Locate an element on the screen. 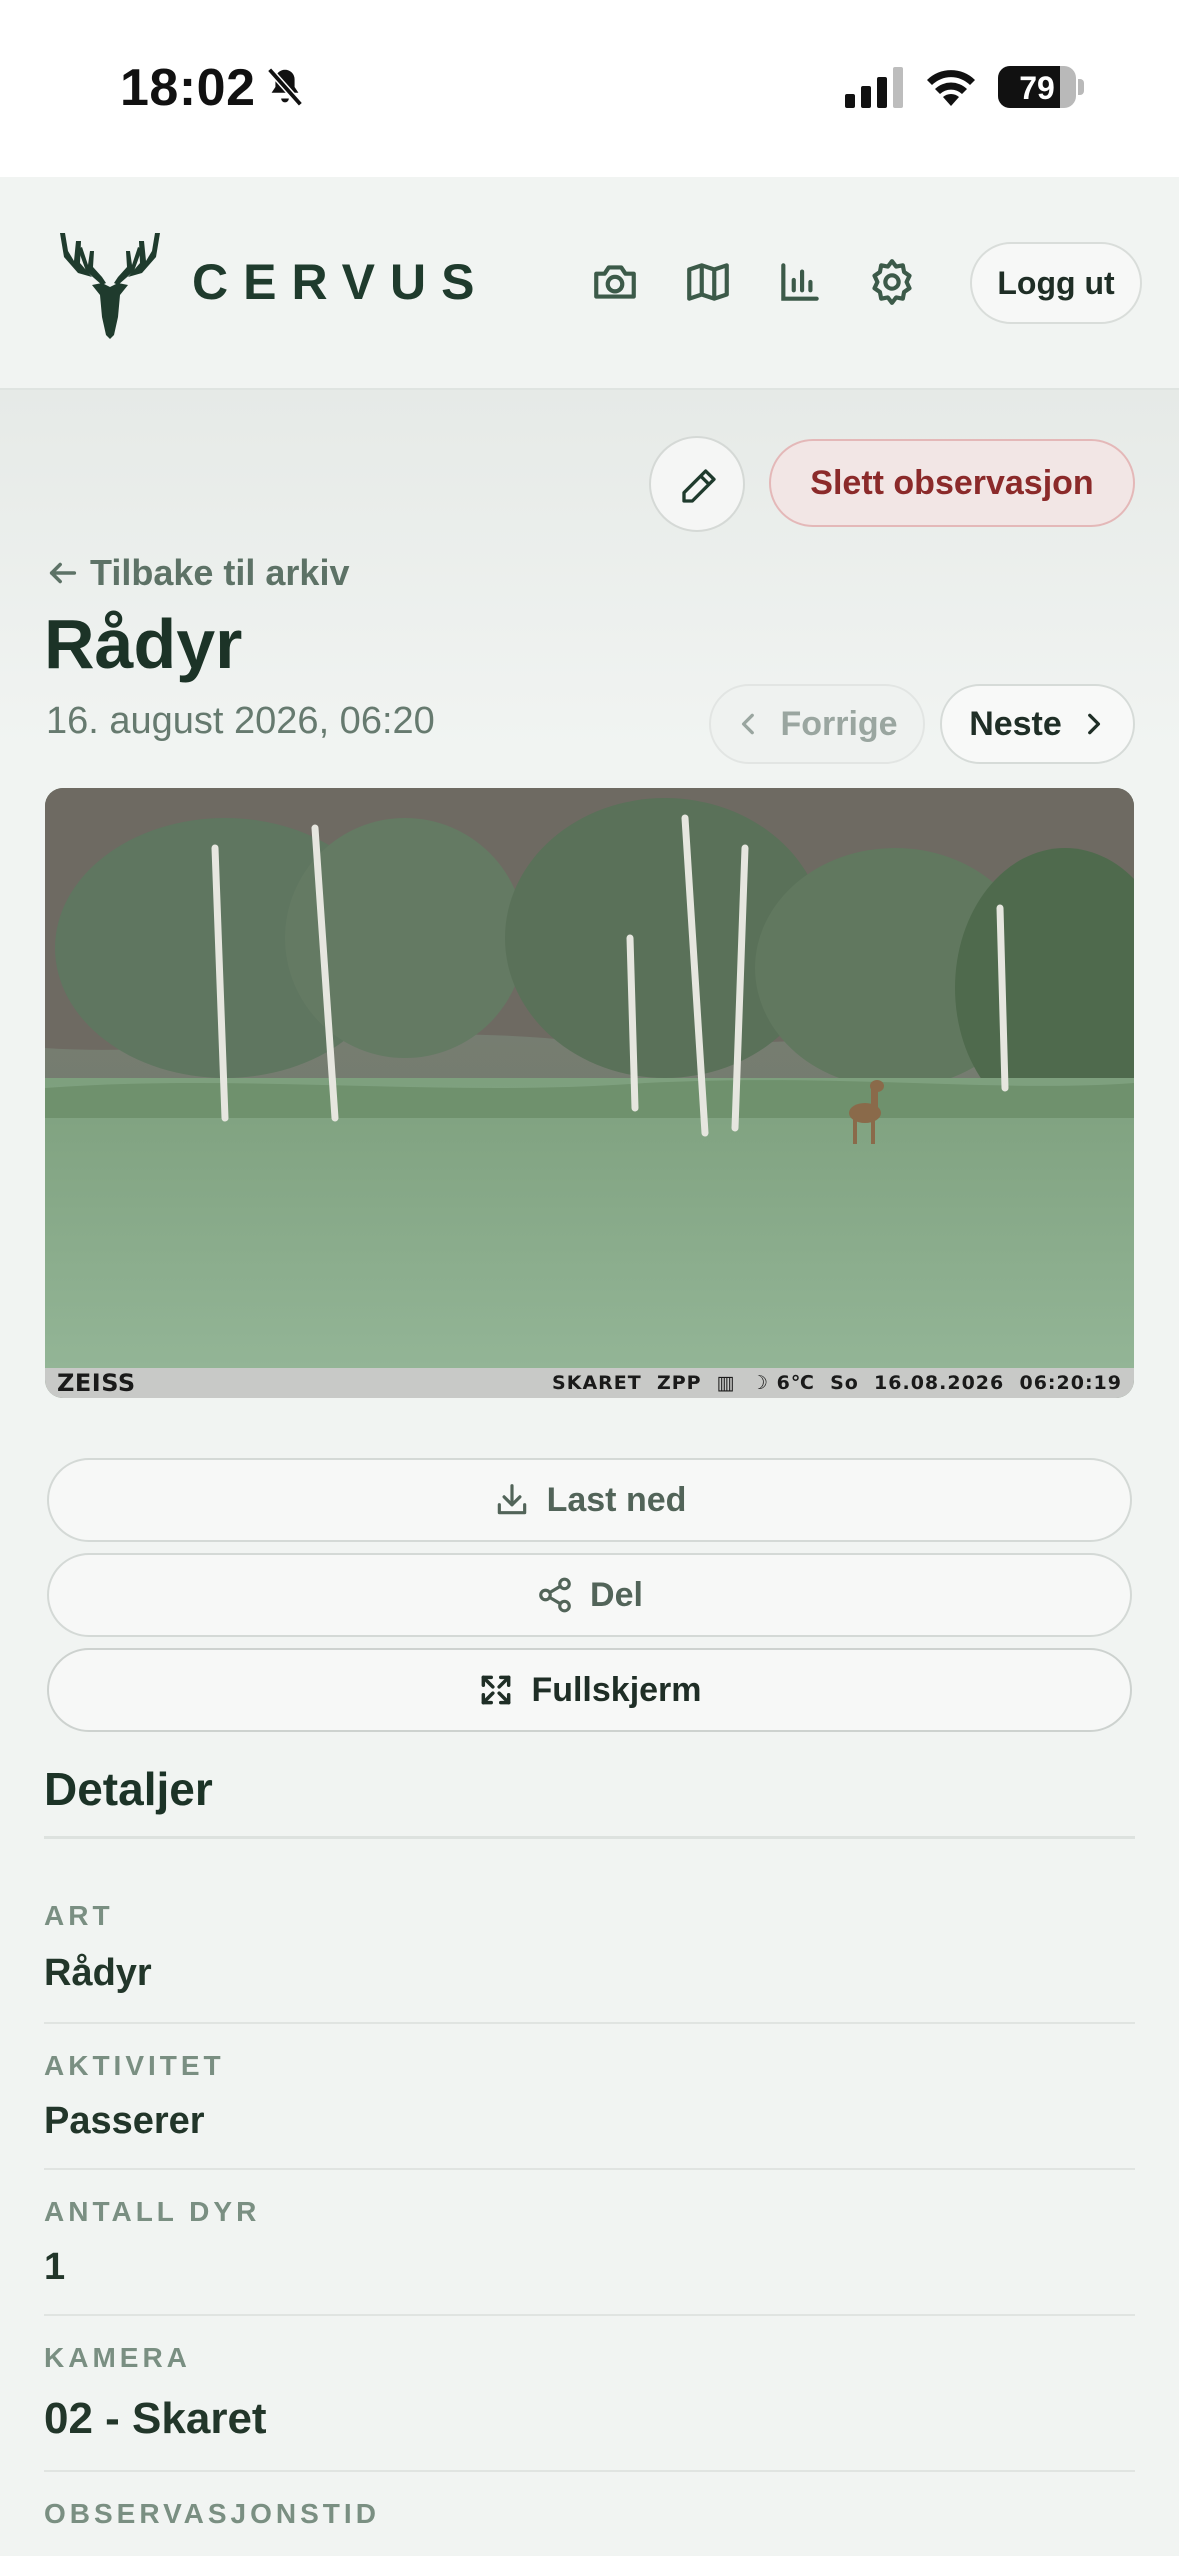 The width and height of the screenshot is (1179, 2556). gear-icon is located at coordinates (892, 282).